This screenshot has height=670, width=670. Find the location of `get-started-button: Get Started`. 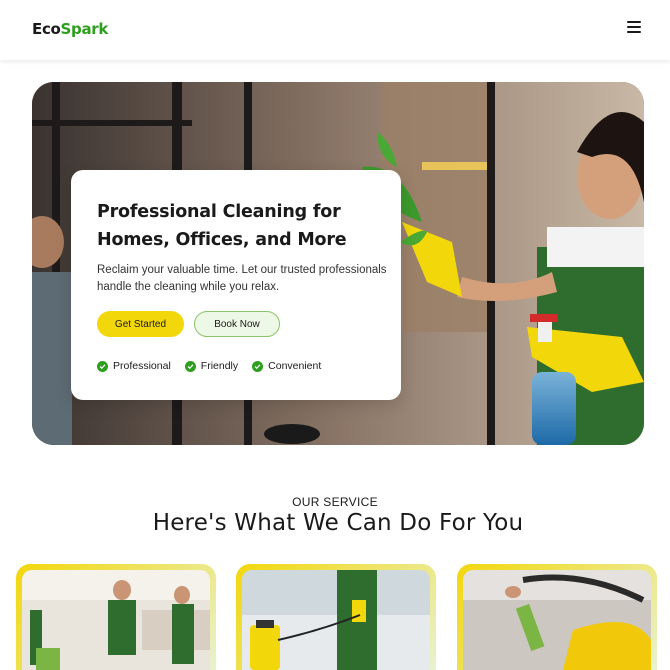

get-started-button: Get Started is located at coordinates (140, 324).